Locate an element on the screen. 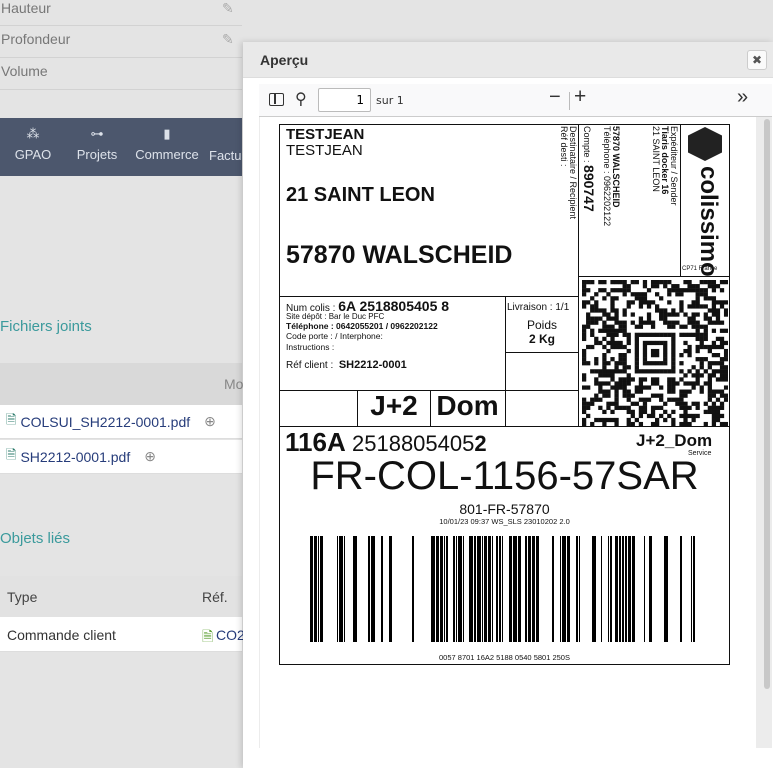  scrollbar is located at coordinates (767, 404).